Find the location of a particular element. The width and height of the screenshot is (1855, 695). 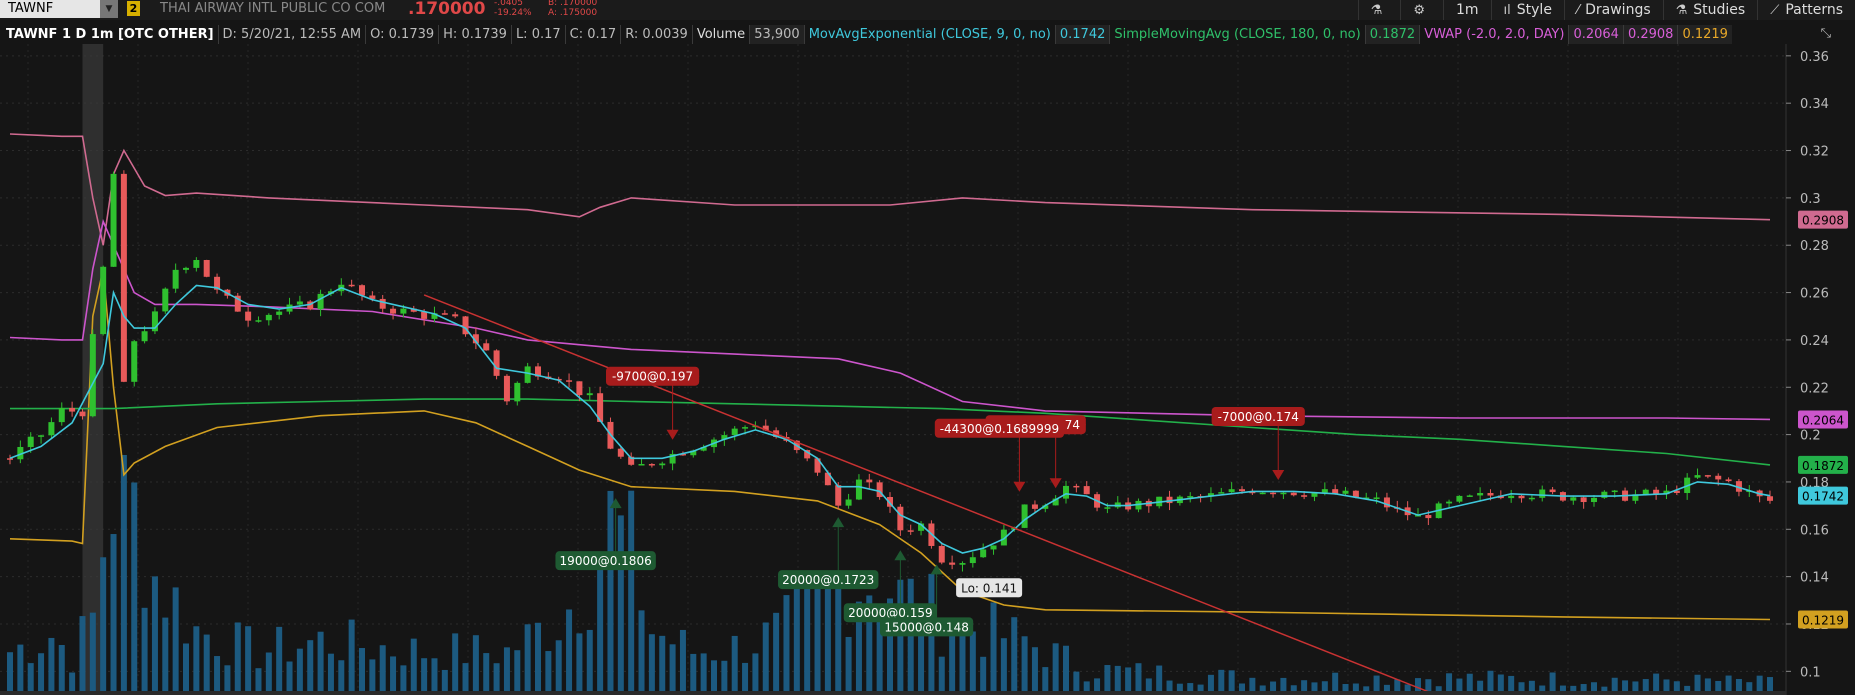

symbol-dropdown-icon: ▼ is located at coordinates (109, 9).